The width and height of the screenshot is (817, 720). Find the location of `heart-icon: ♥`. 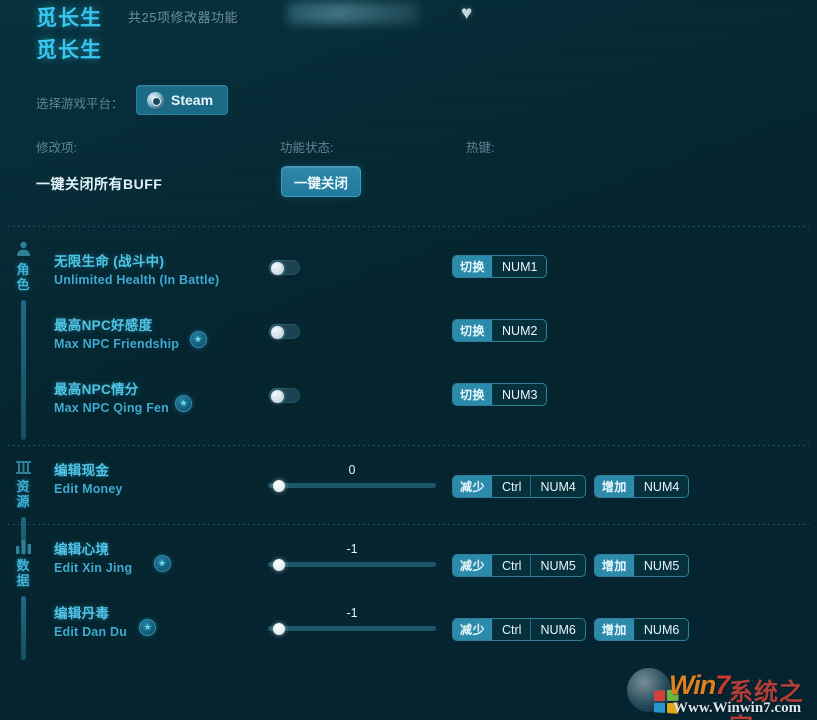

heart-icon: ♥ is located at coordinates (466, 13).